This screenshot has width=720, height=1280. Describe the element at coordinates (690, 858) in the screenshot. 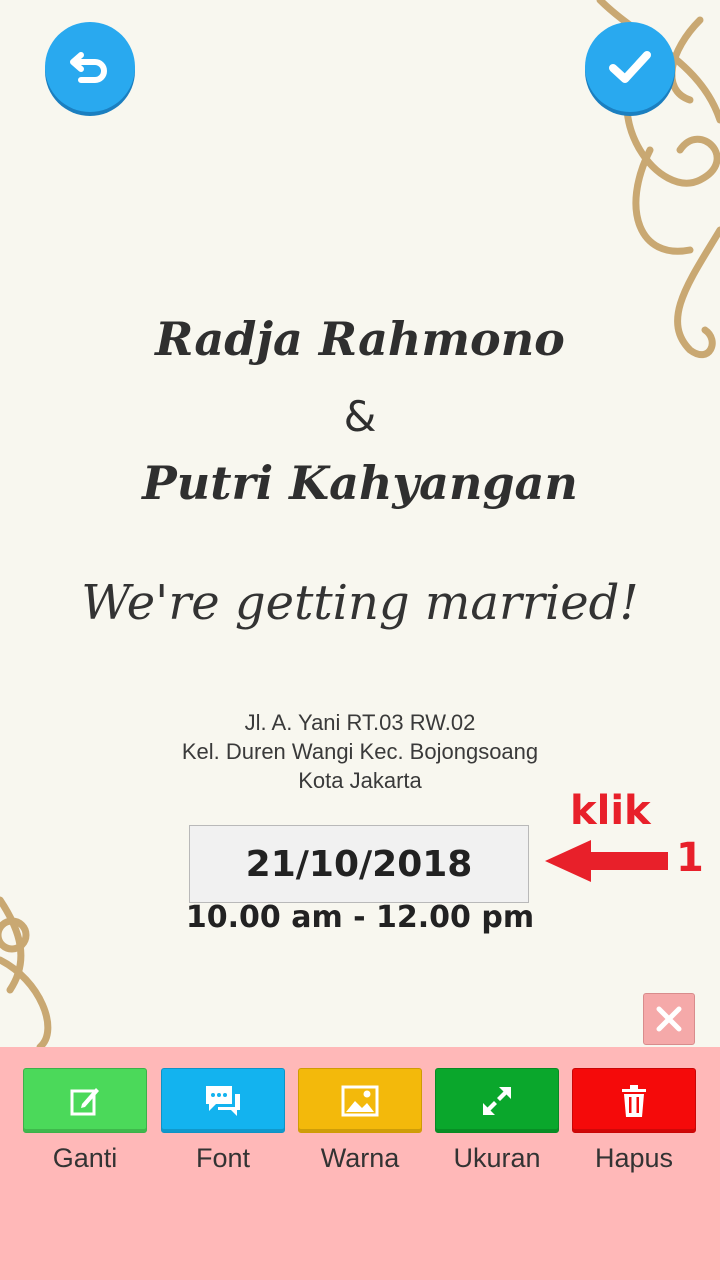

I see `step-1-annotation: 1` at that location.